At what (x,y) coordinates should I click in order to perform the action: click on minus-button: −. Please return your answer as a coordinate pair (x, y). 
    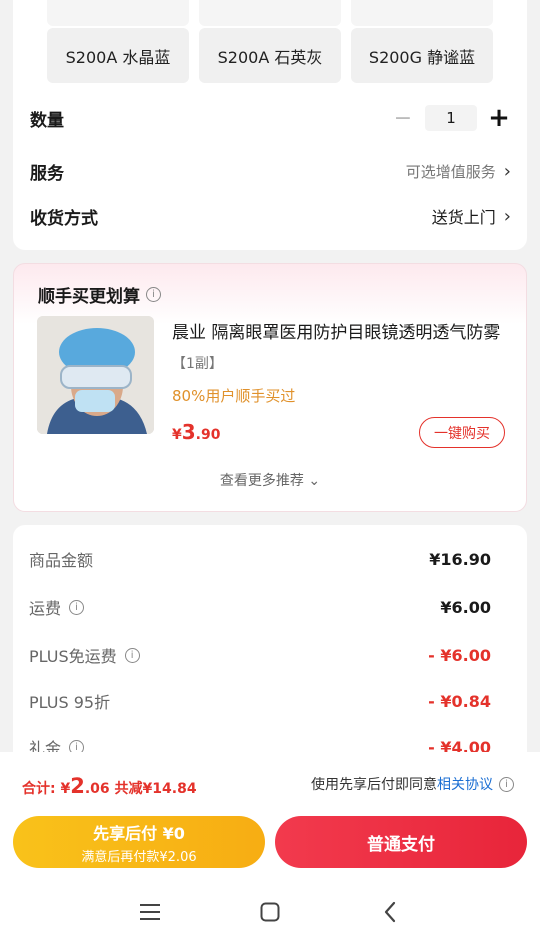
    Looking at the image, I should click on (403, 118).